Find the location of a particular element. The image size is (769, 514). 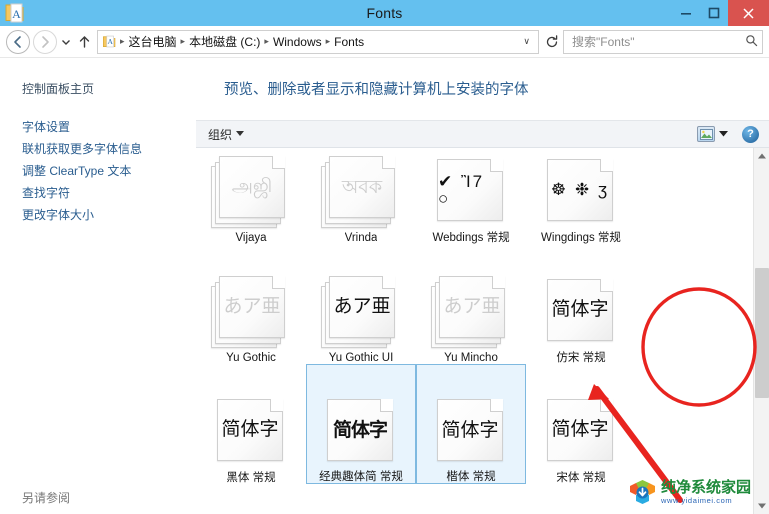

watermark-url: www.yidaimei.com is located at coordinates (697, 501).